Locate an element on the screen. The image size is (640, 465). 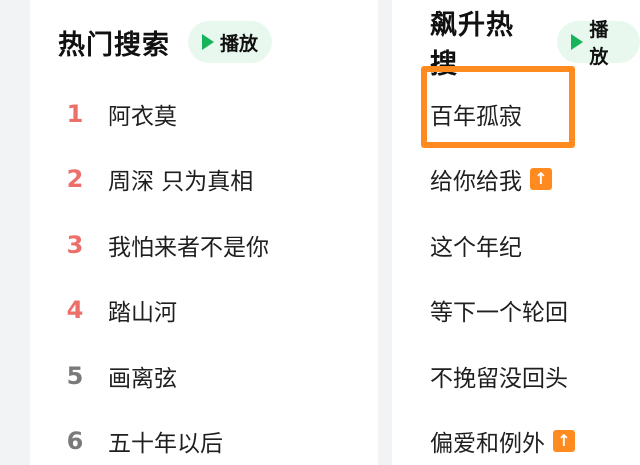
rank-number: 6 is located at coordinates (75, 441).